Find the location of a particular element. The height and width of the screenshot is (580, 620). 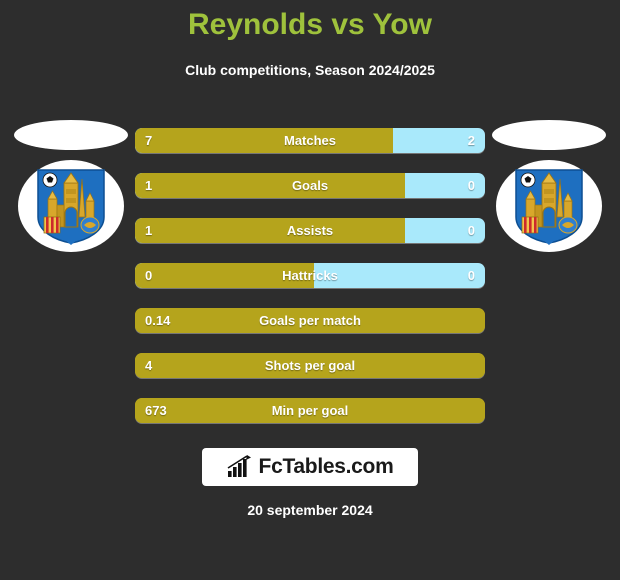

stat-label: Goals per match is located at coordinates (310, 320).